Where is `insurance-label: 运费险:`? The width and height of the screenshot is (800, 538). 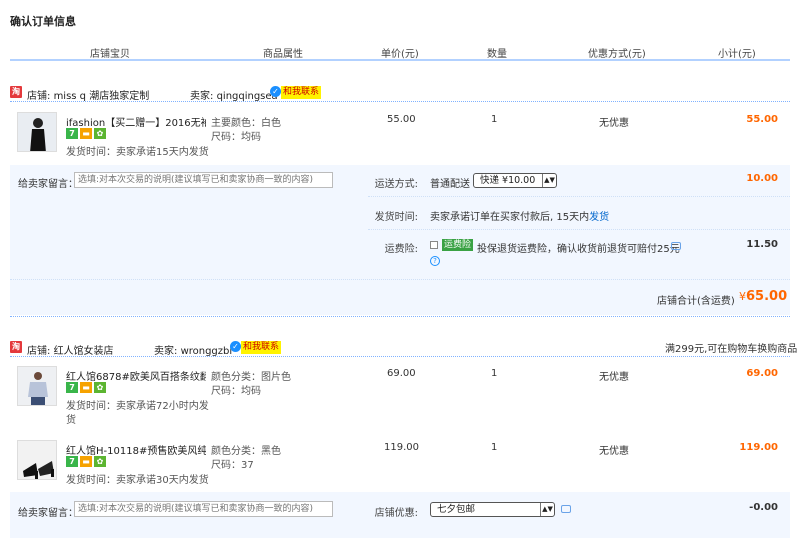
insurance-label: 运费险: is located at coordinates (401, 249).